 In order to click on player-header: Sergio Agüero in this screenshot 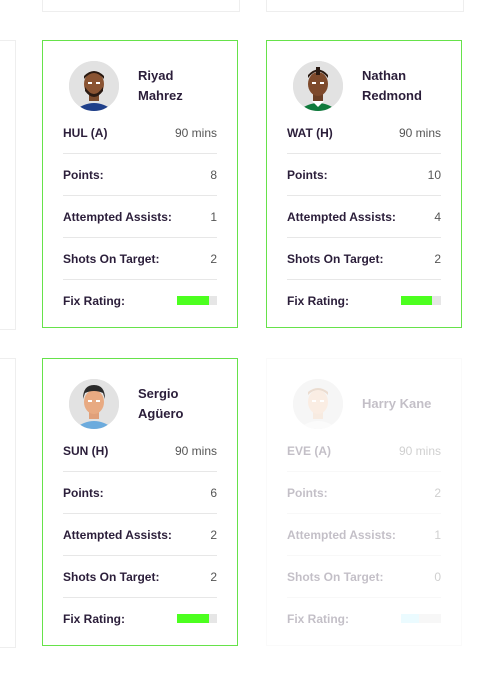, I will do `click(140, 394)`.